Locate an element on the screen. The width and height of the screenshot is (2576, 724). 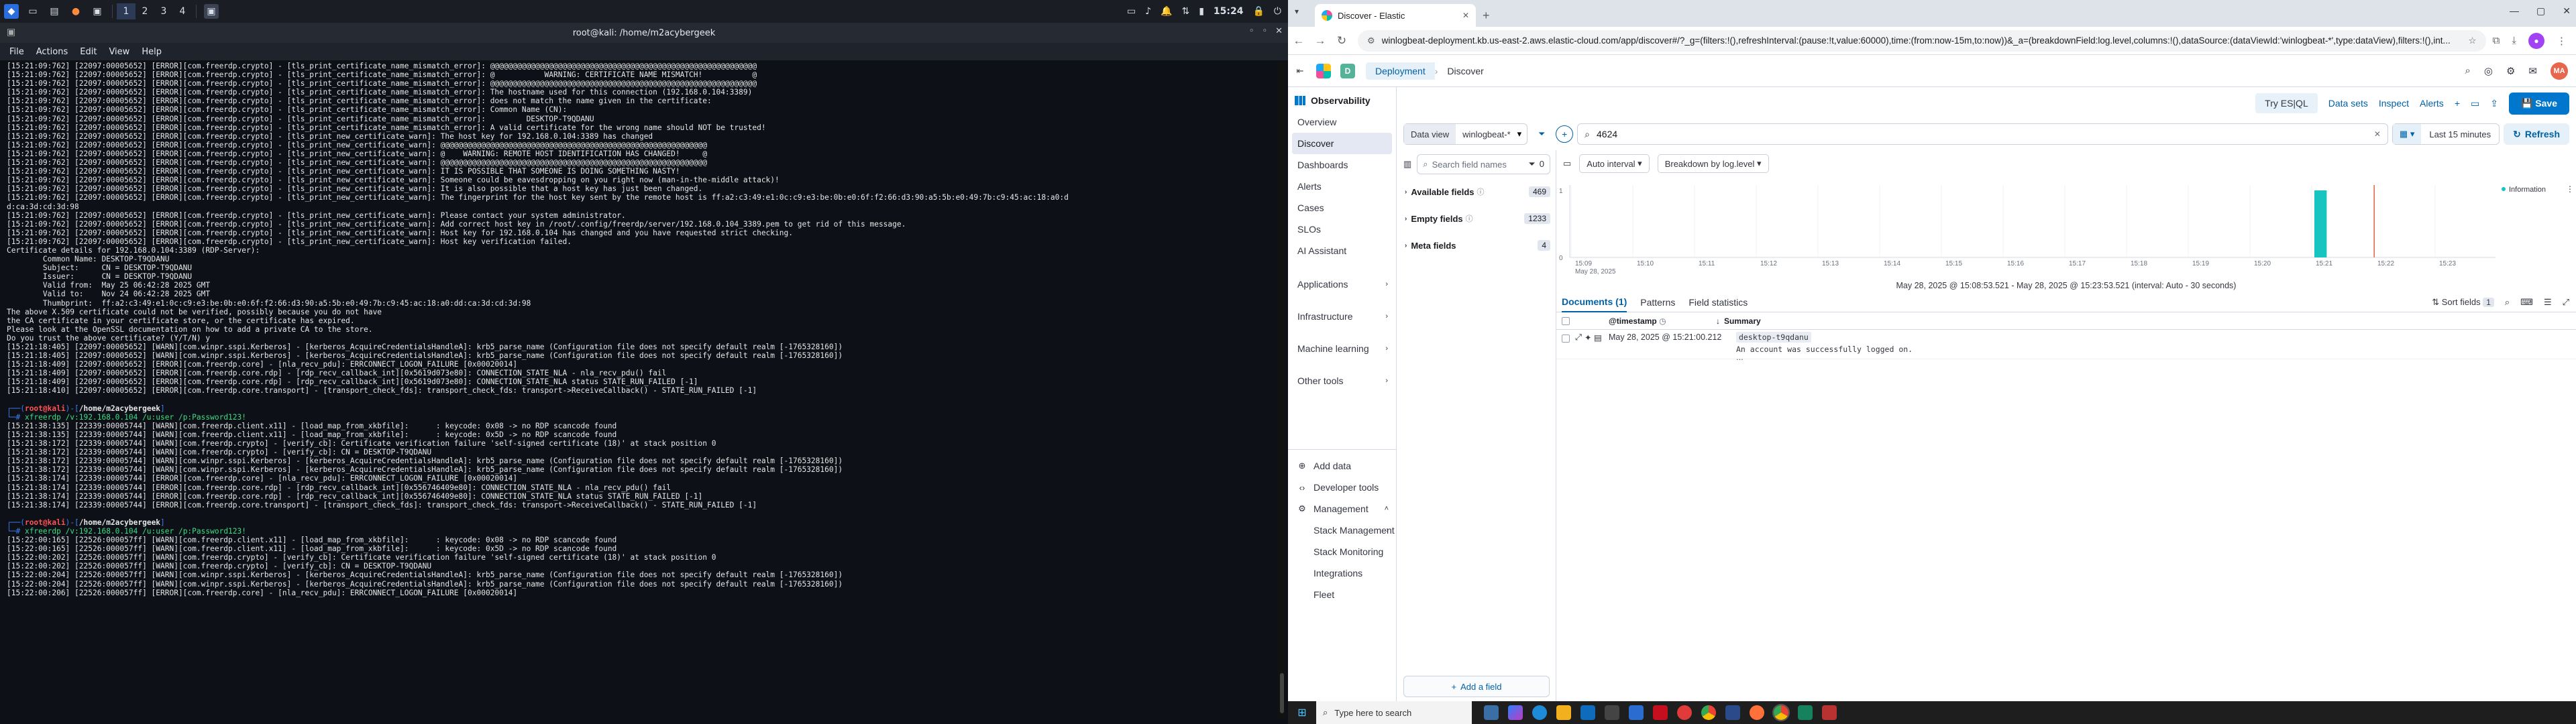
nav-stack-monitoring: Stack Monitoring is located at coordinates (1342, 551).